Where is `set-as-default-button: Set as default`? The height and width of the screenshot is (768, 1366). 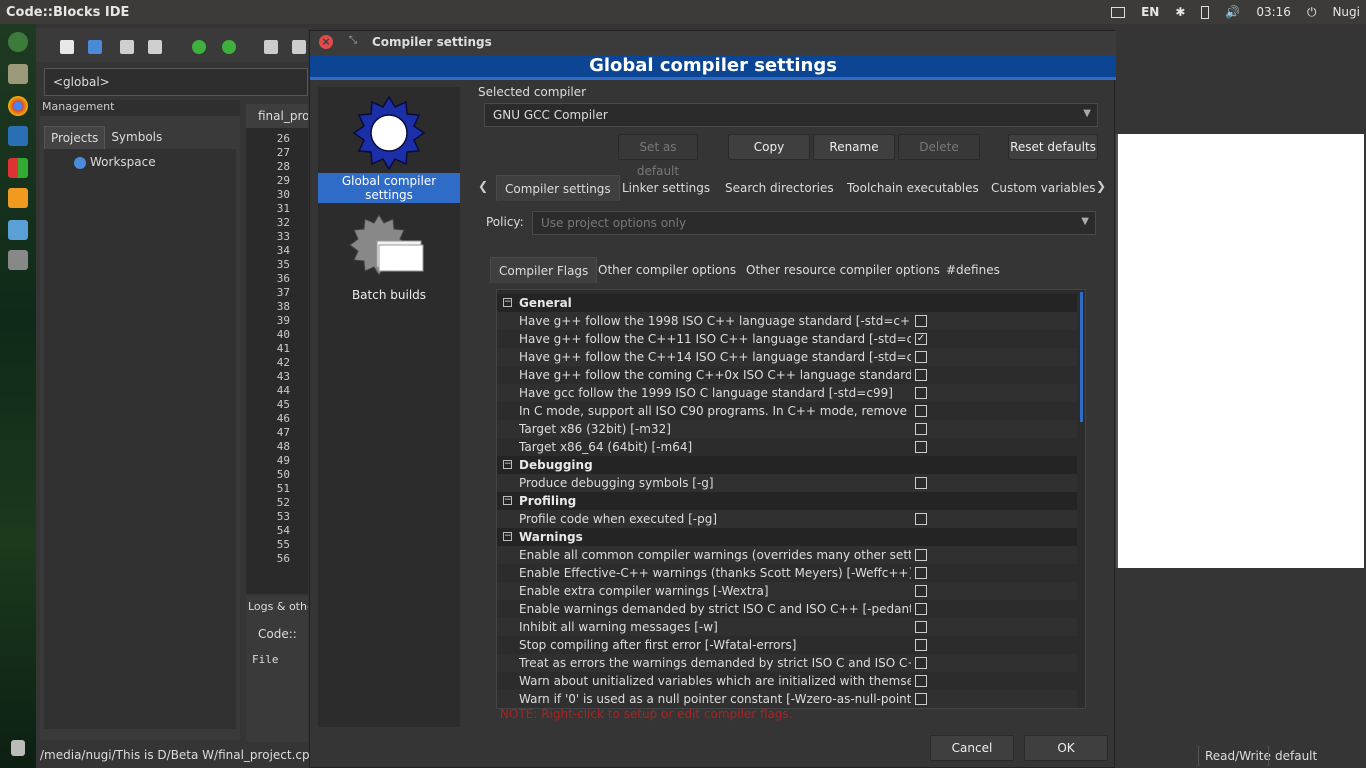 set-as-default-button: Set as default is located at coordinates (658, 156).